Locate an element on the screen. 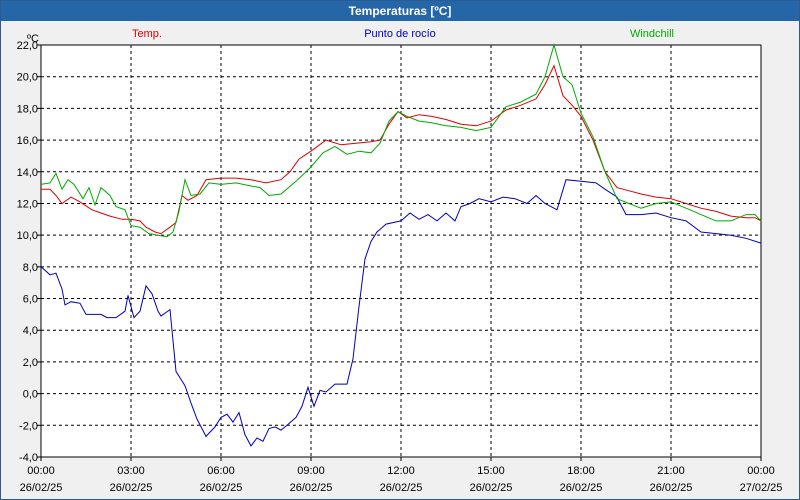 The image size is (800, 500). legend-label: Temp. is located at coordinates (147, 34).